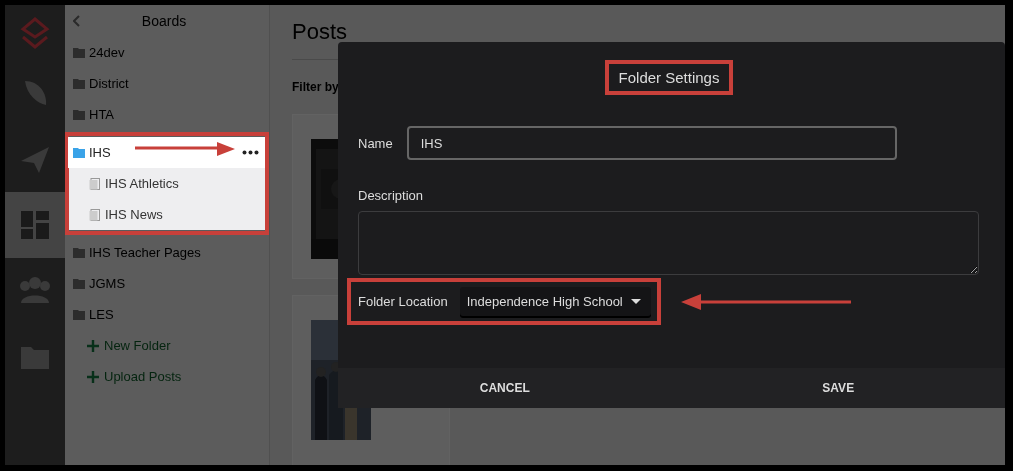 Image resolution: width=1013 pixels, height=471 pixels. What do you see at coordinates (635, 301) in the screenshot?
I see `caret-icon` at bounding box center [635, 301].